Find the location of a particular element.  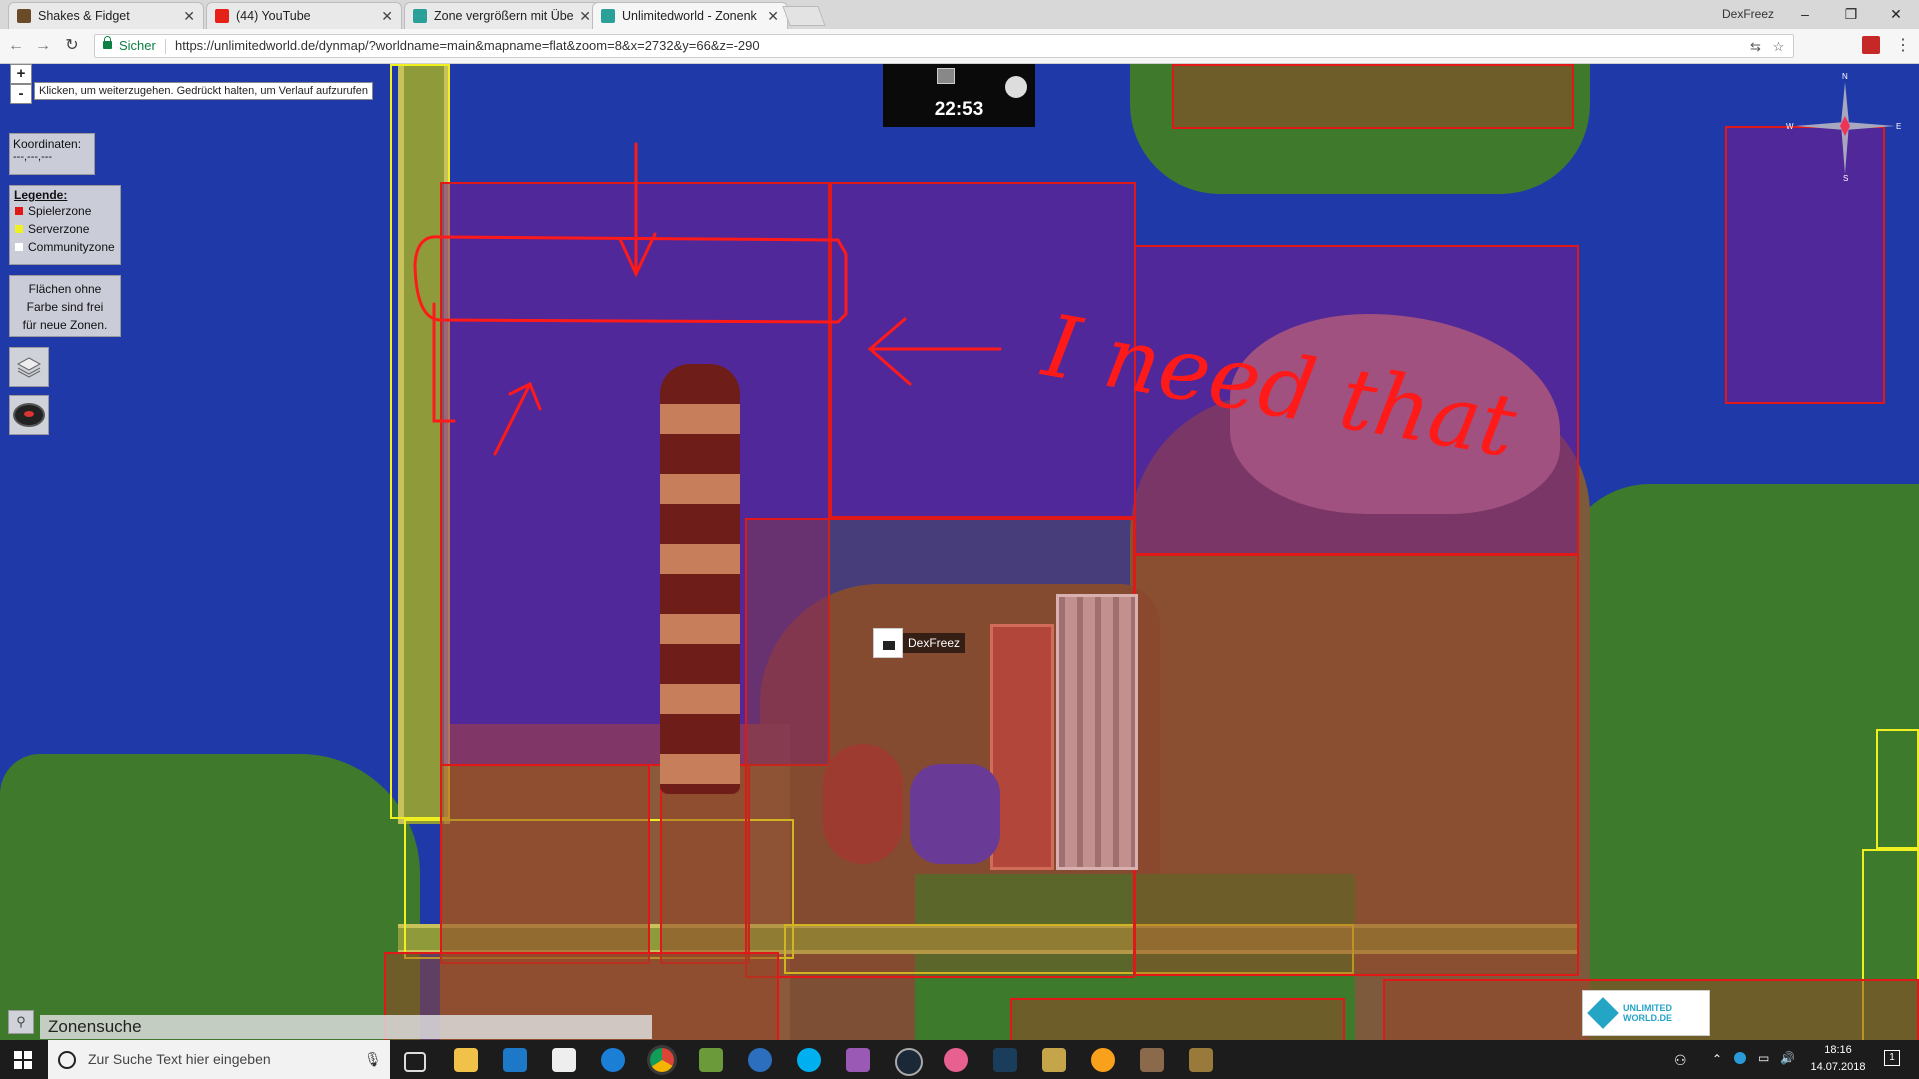

taskbar-time: 18:16 is located at coordinates (1838, 1050).